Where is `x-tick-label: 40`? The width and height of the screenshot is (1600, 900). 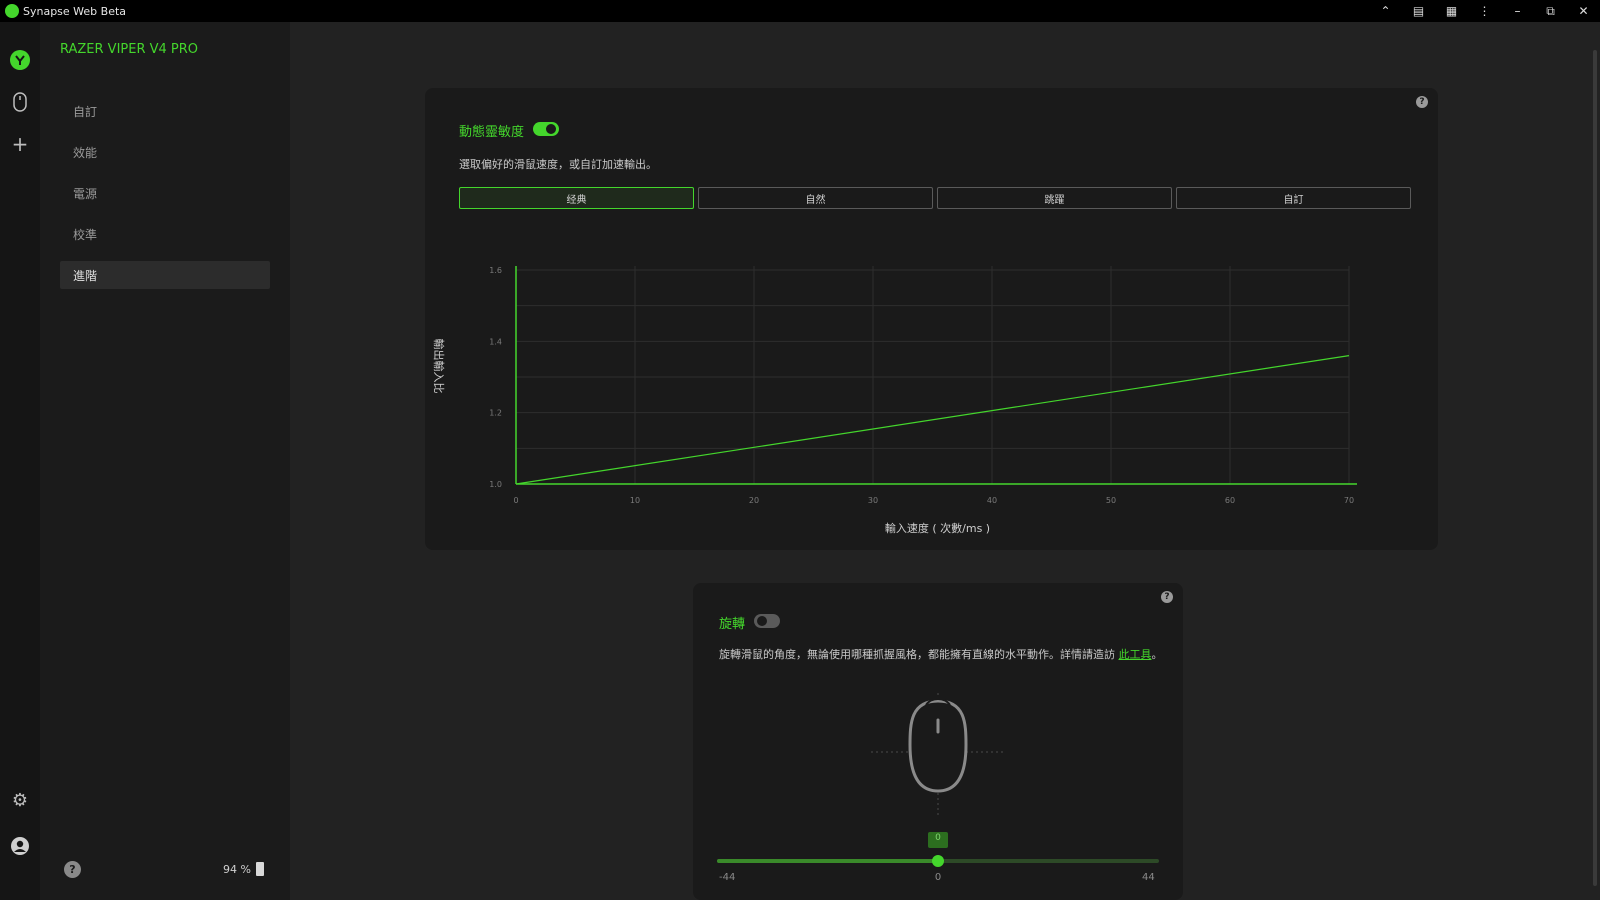
x-tick-label: 40 is located at coordinates (992, 500).